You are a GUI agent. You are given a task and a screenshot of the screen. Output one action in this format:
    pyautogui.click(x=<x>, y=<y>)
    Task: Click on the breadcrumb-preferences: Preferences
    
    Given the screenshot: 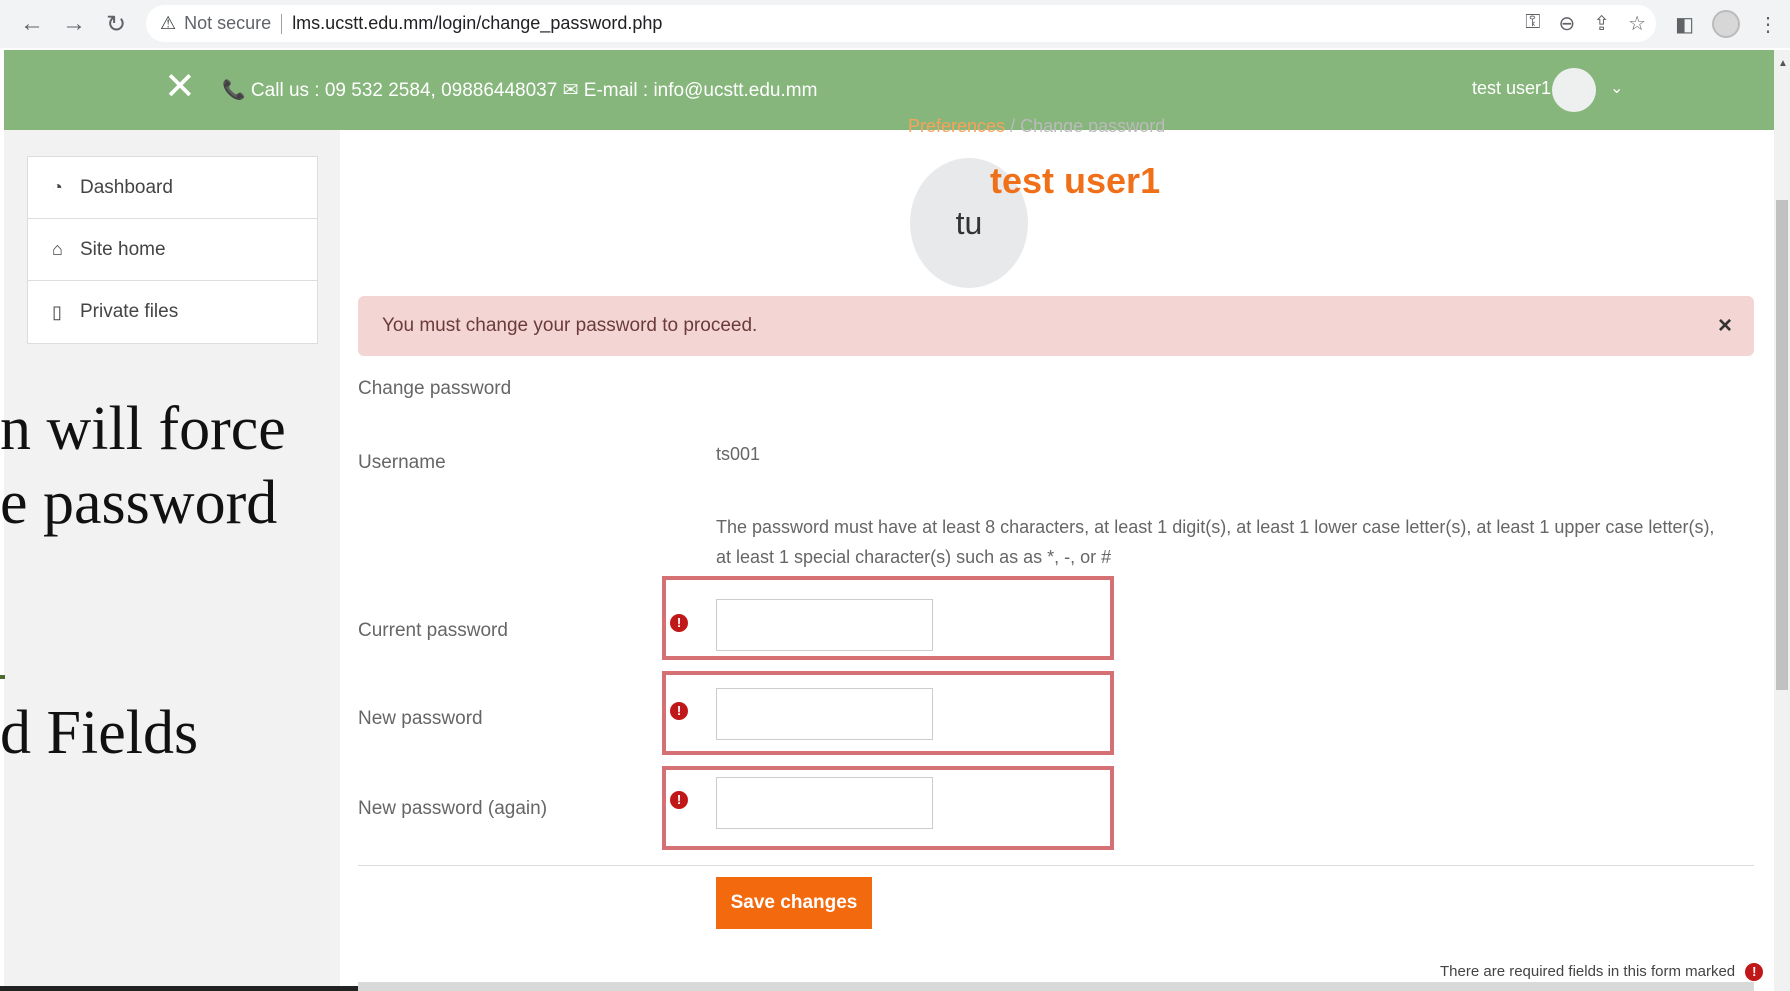 What is the action you would take?
    pyautogui.click(x=956, y=124)
    